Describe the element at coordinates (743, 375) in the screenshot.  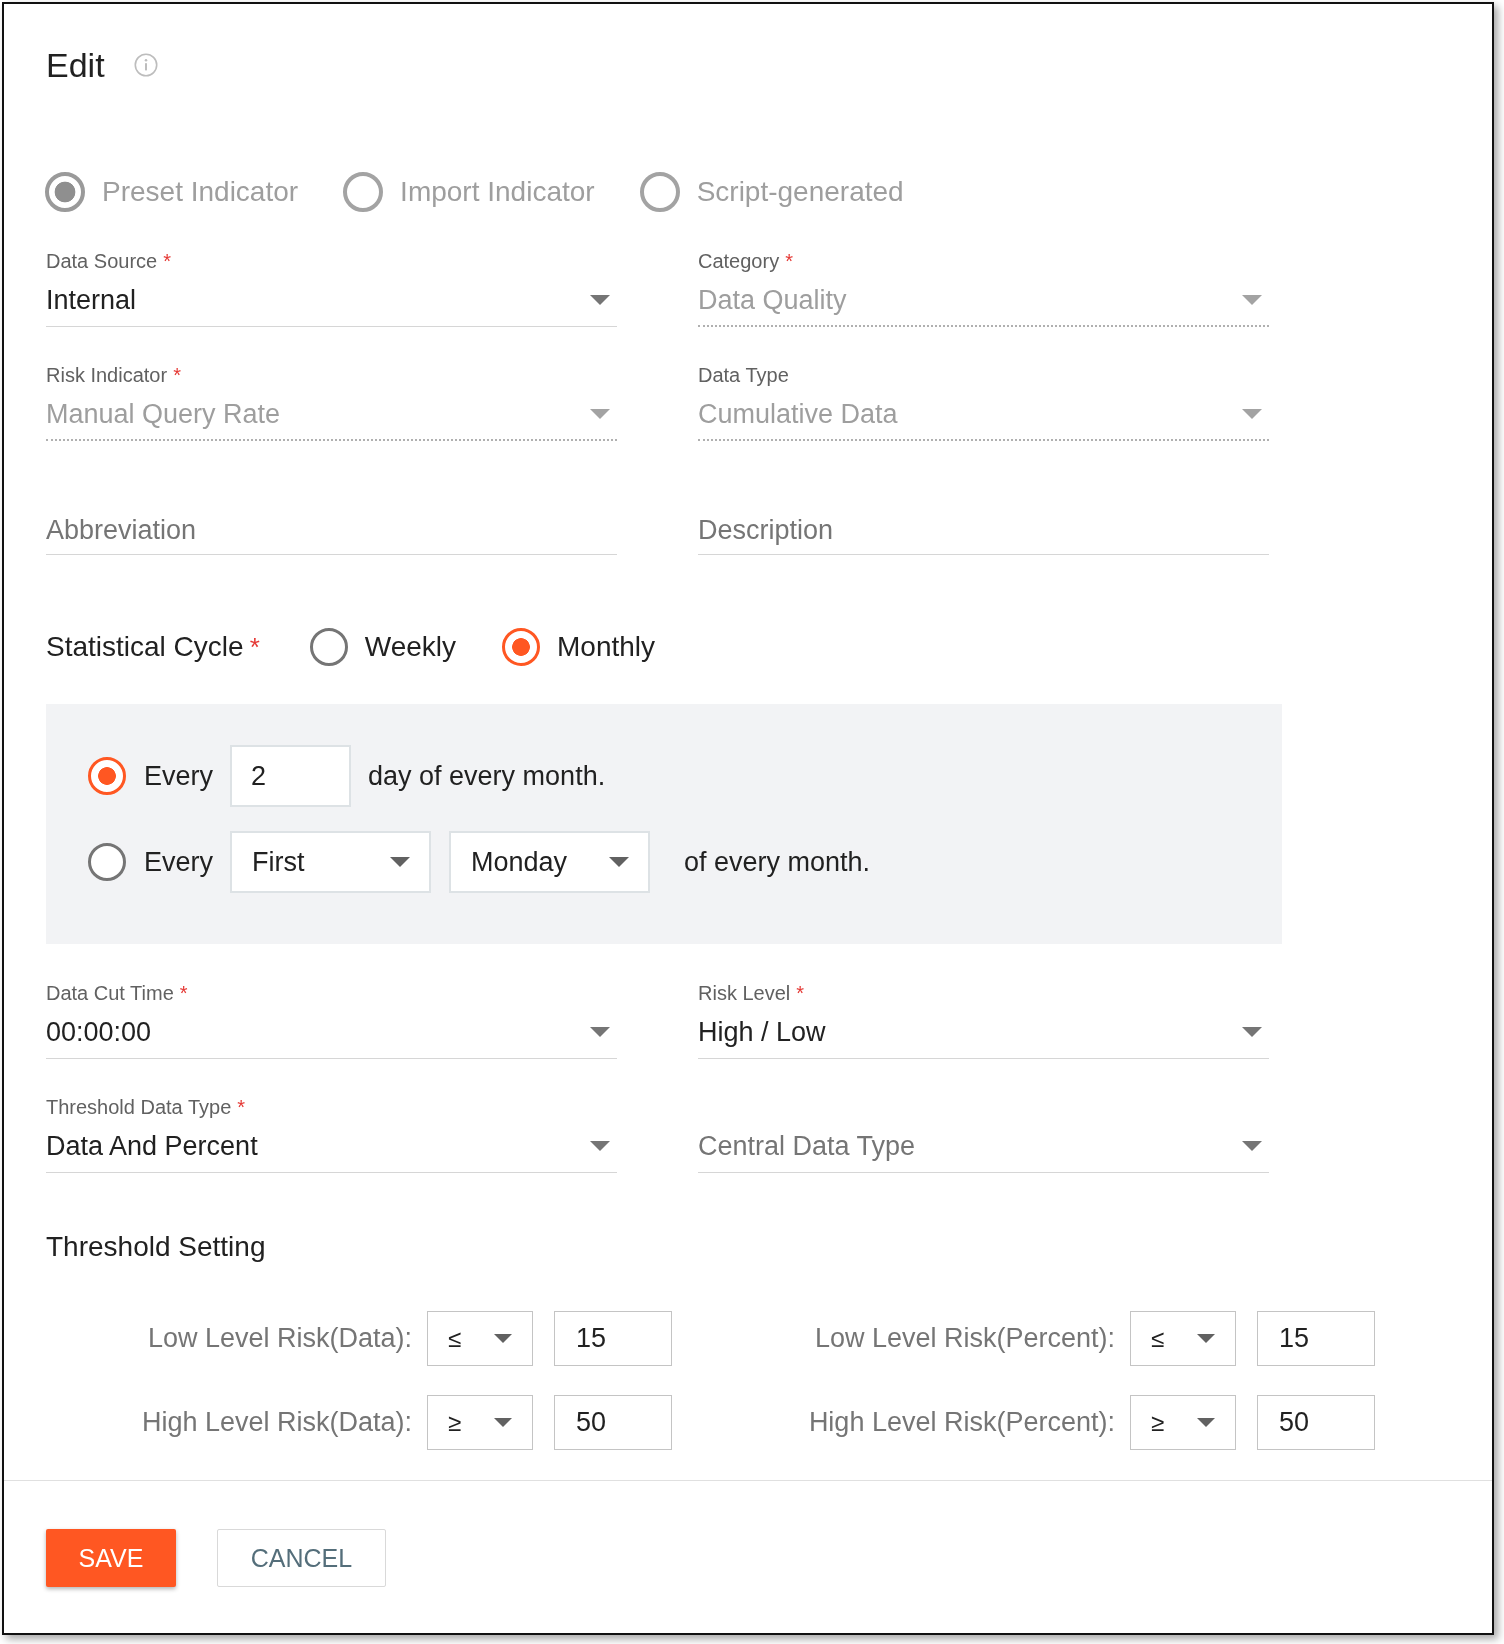
I see `field-label: Data Type` at that location.